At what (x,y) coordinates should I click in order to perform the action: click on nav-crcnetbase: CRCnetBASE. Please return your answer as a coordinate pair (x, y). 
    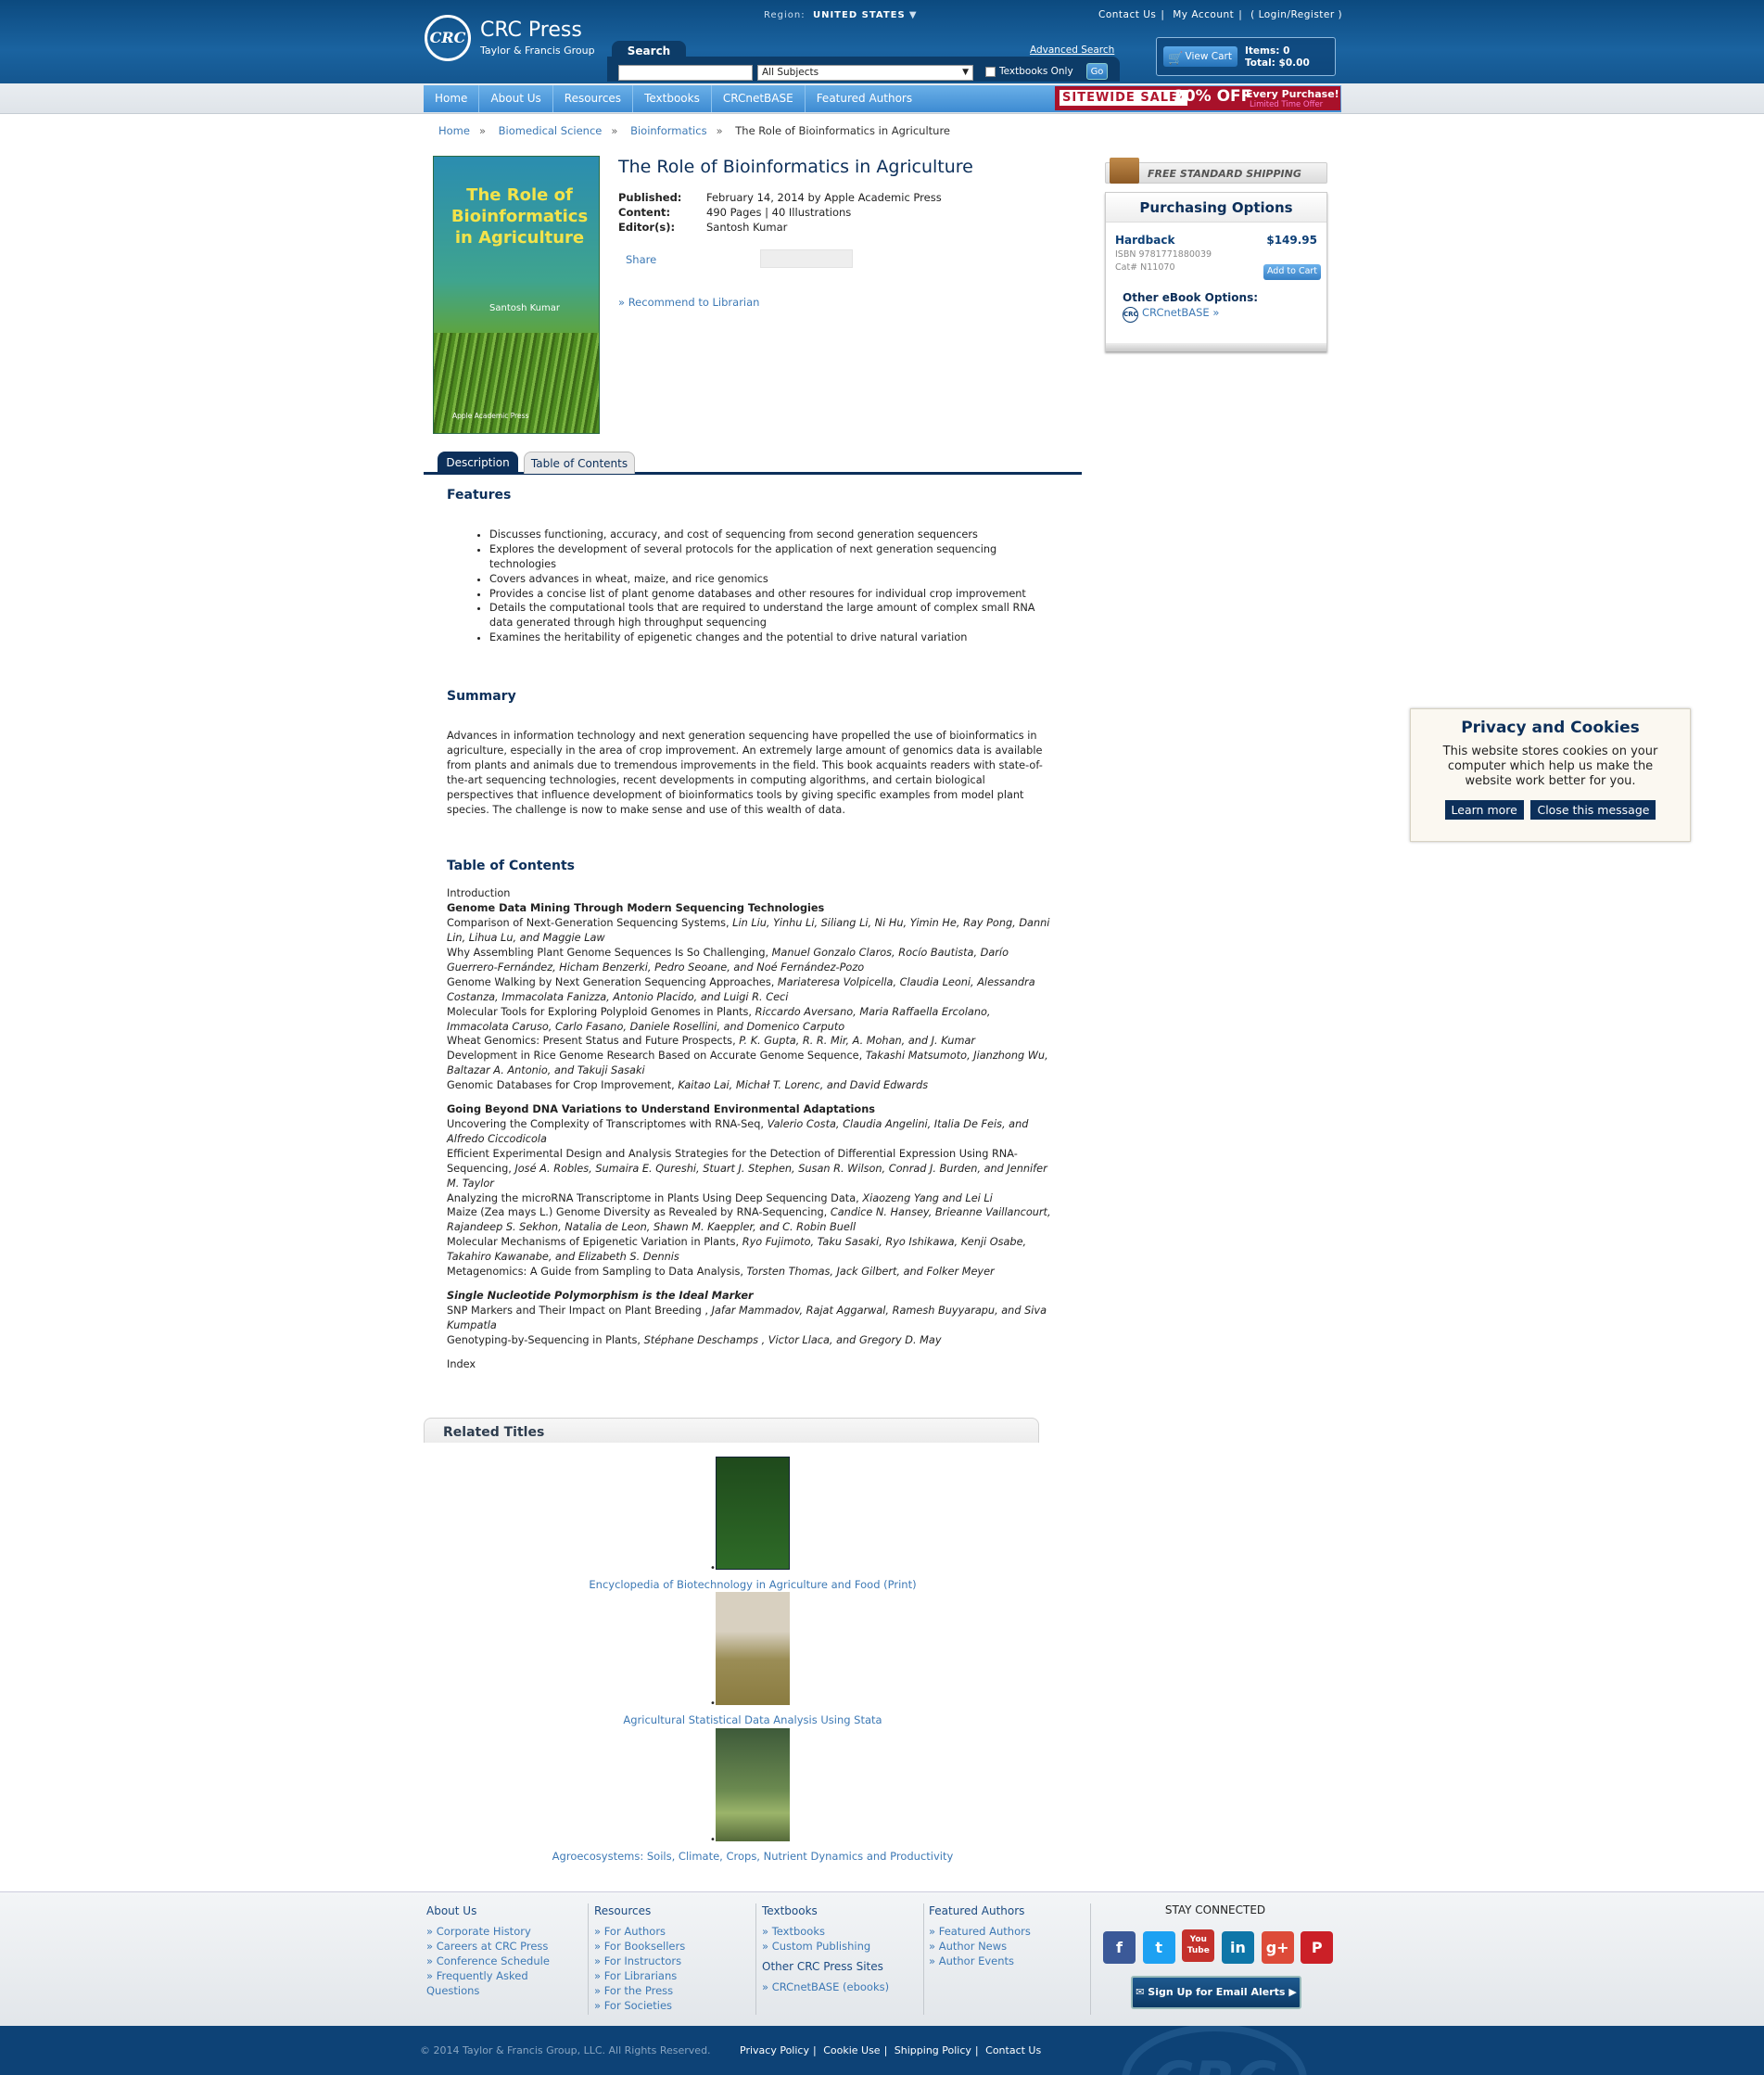
    Looking at the image, I should click on (759, 98).